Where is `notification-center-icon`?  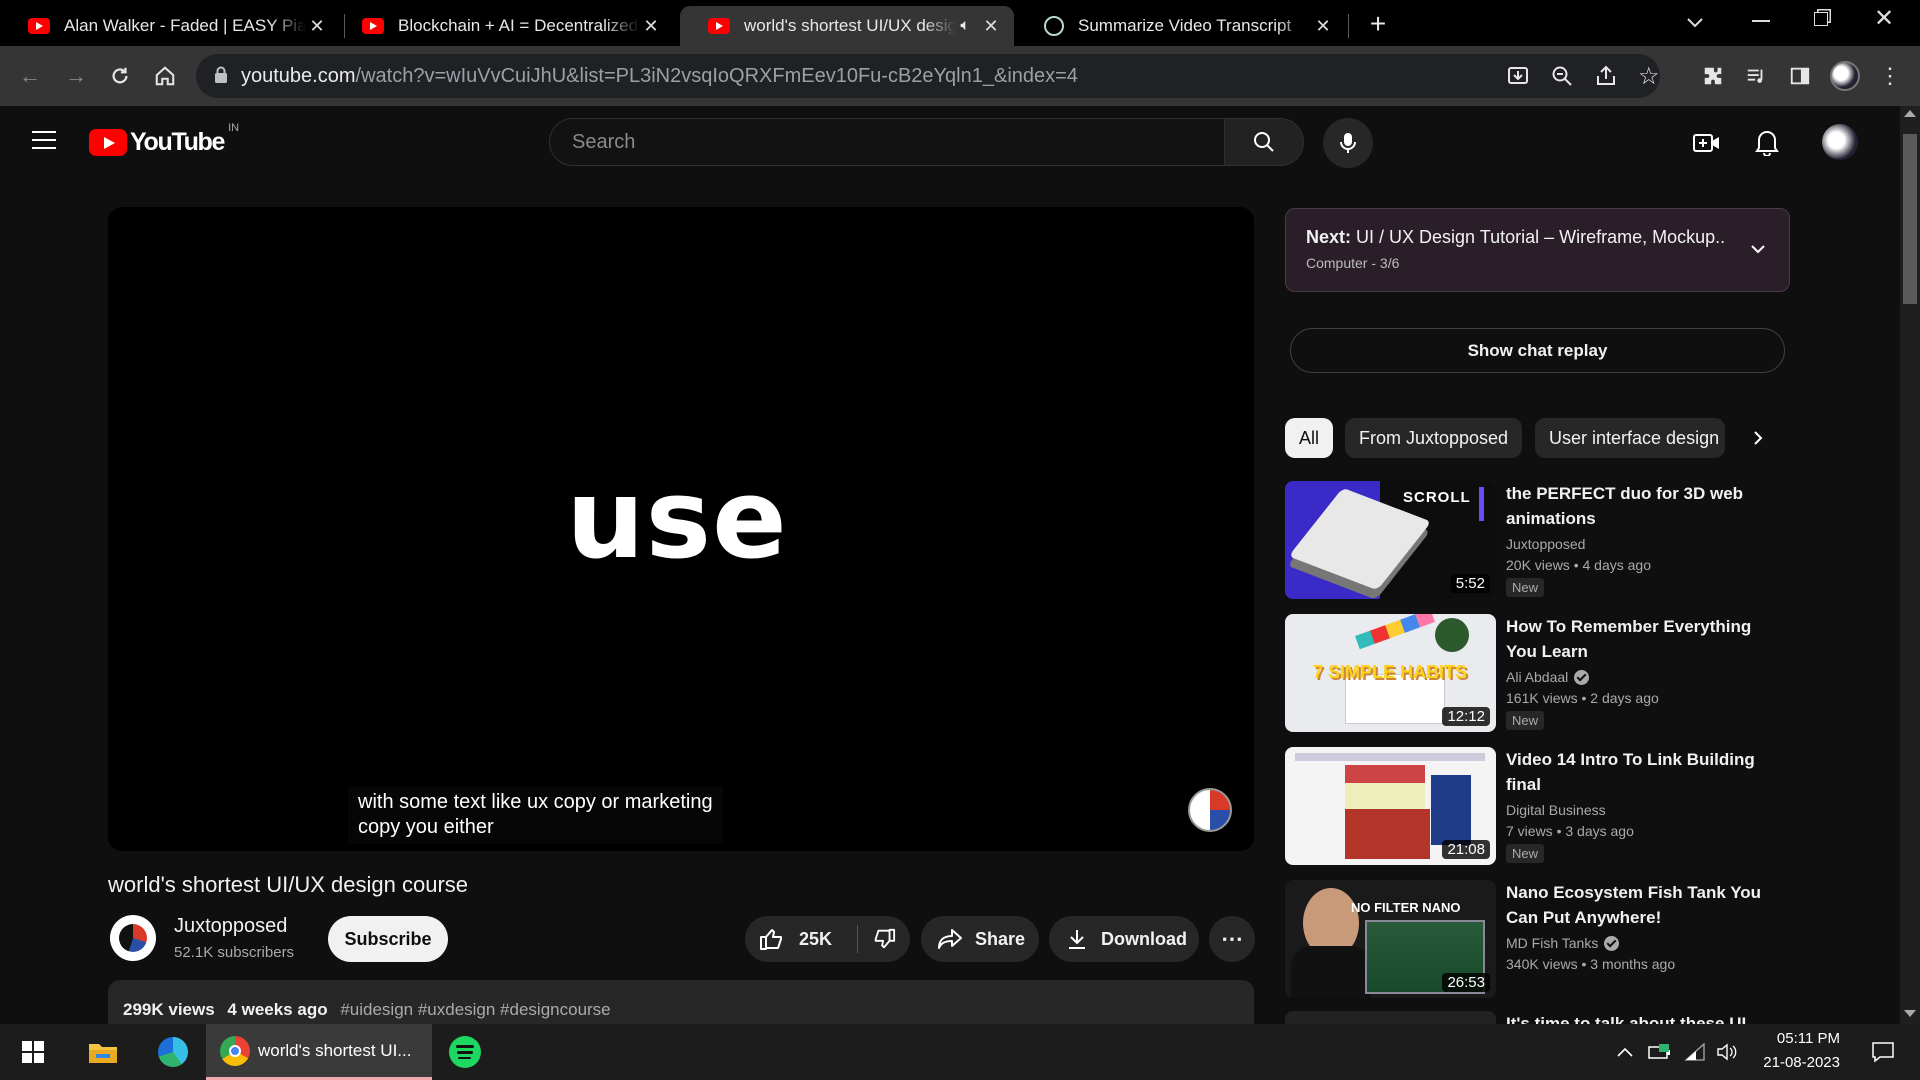
notification-center-icon is located at coordinates (1883, 1052).